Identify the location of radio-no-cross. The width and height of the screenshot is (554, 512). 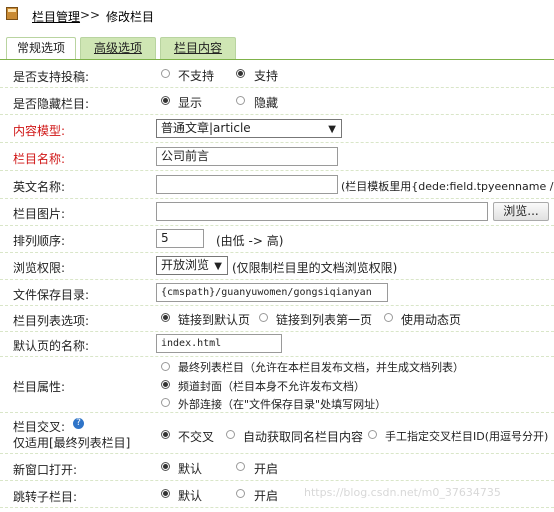
(165, 434).